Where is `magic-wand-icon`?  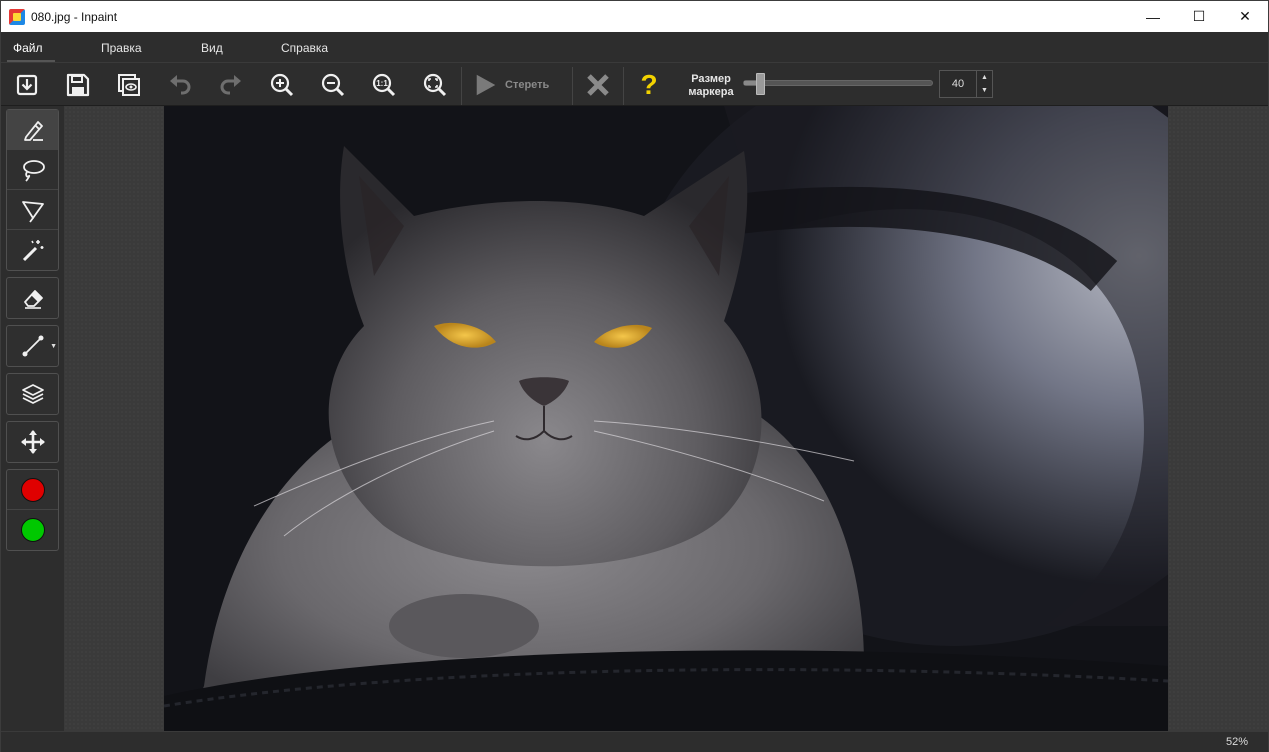
magic-wand-icon is located at coordinates (32, 251).